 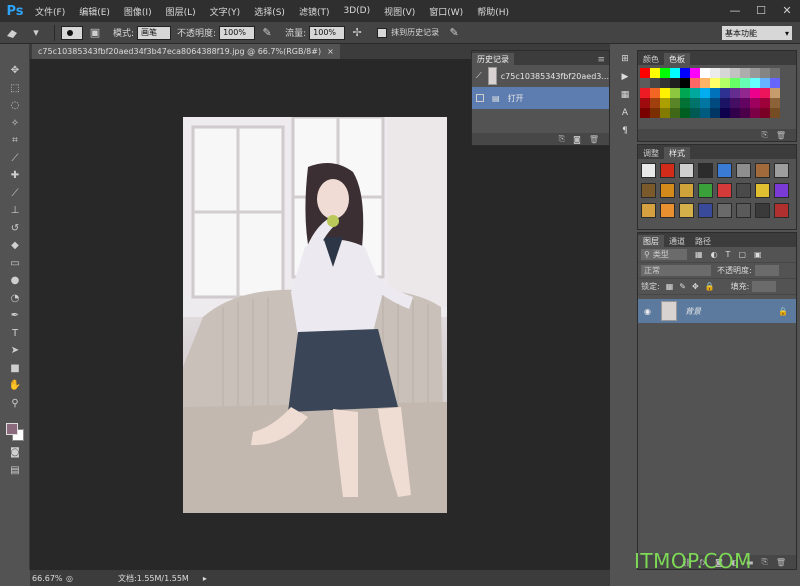 What do you see at coordinates (356, 11) in the screenshot?
I see `menu-3d: 3D(D)` at bounding box center [356, 11].